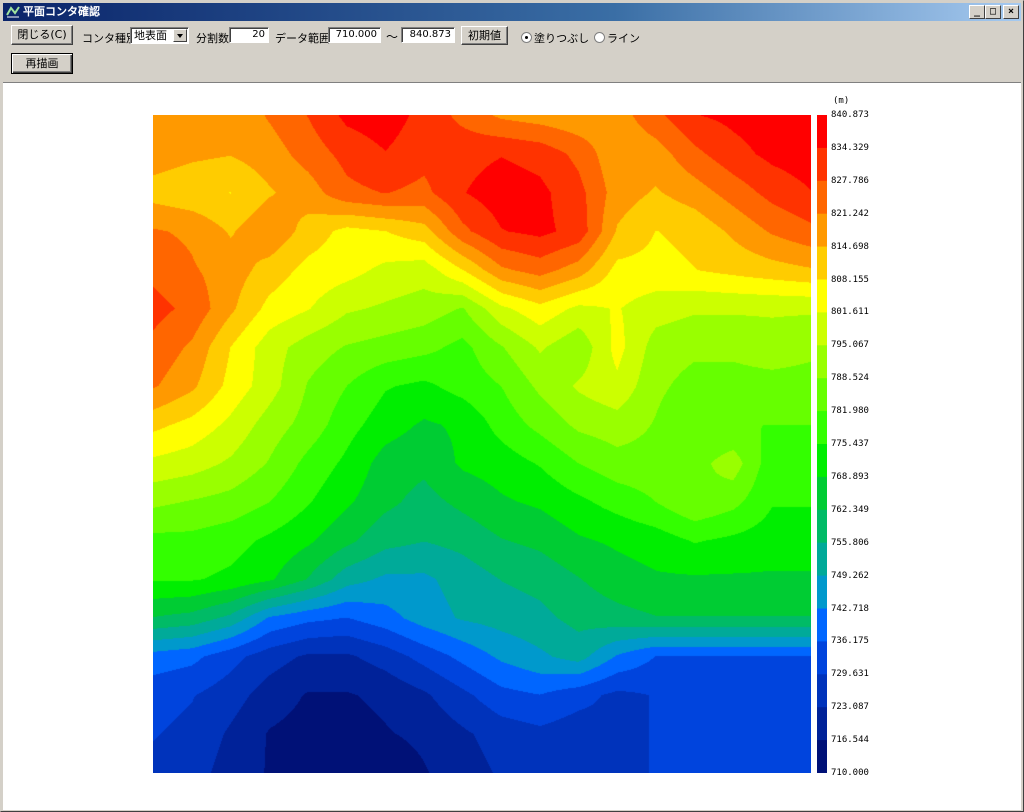 The image size is (1024, 812). Describe the element at coordinates (841, 101) in the screenshot. I see `unit-label: (m)` at that location.